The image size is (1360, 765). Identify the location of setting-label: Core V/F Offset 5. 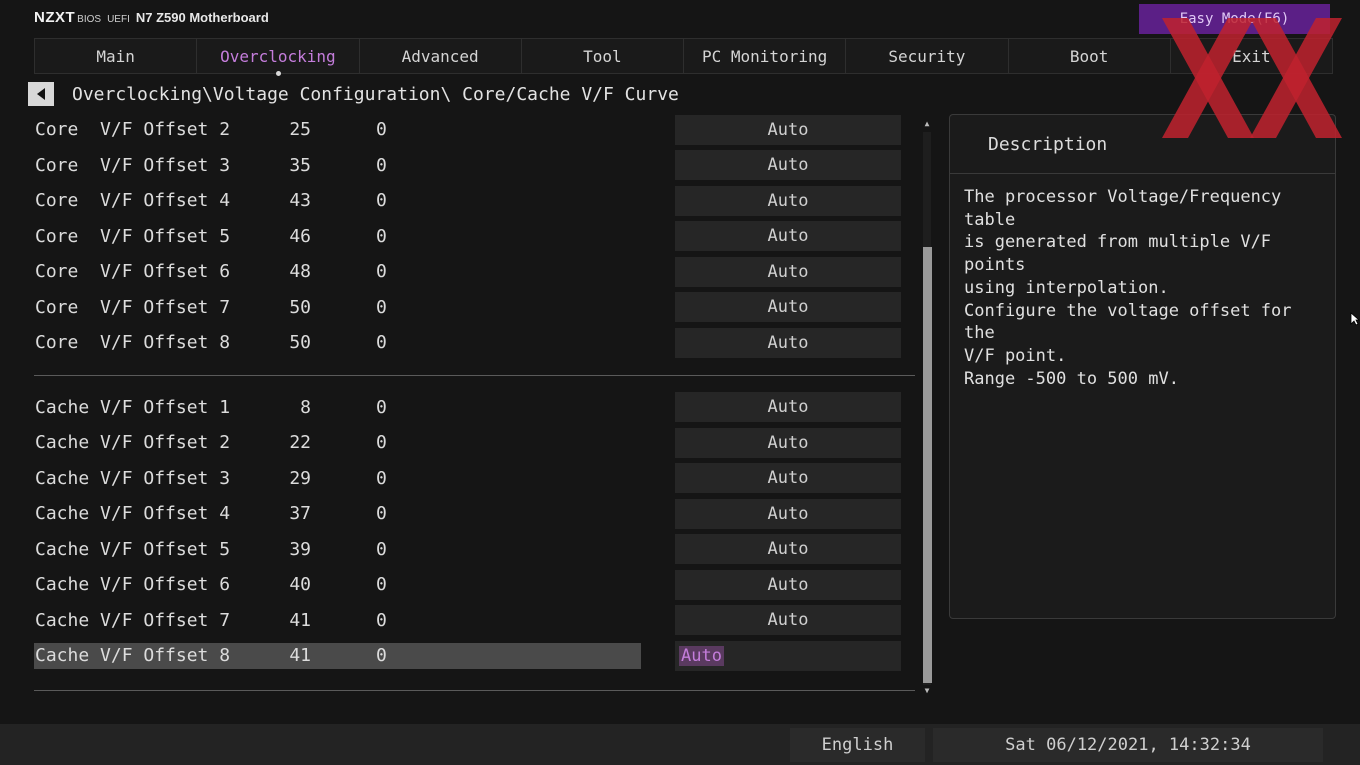
(133, 236).